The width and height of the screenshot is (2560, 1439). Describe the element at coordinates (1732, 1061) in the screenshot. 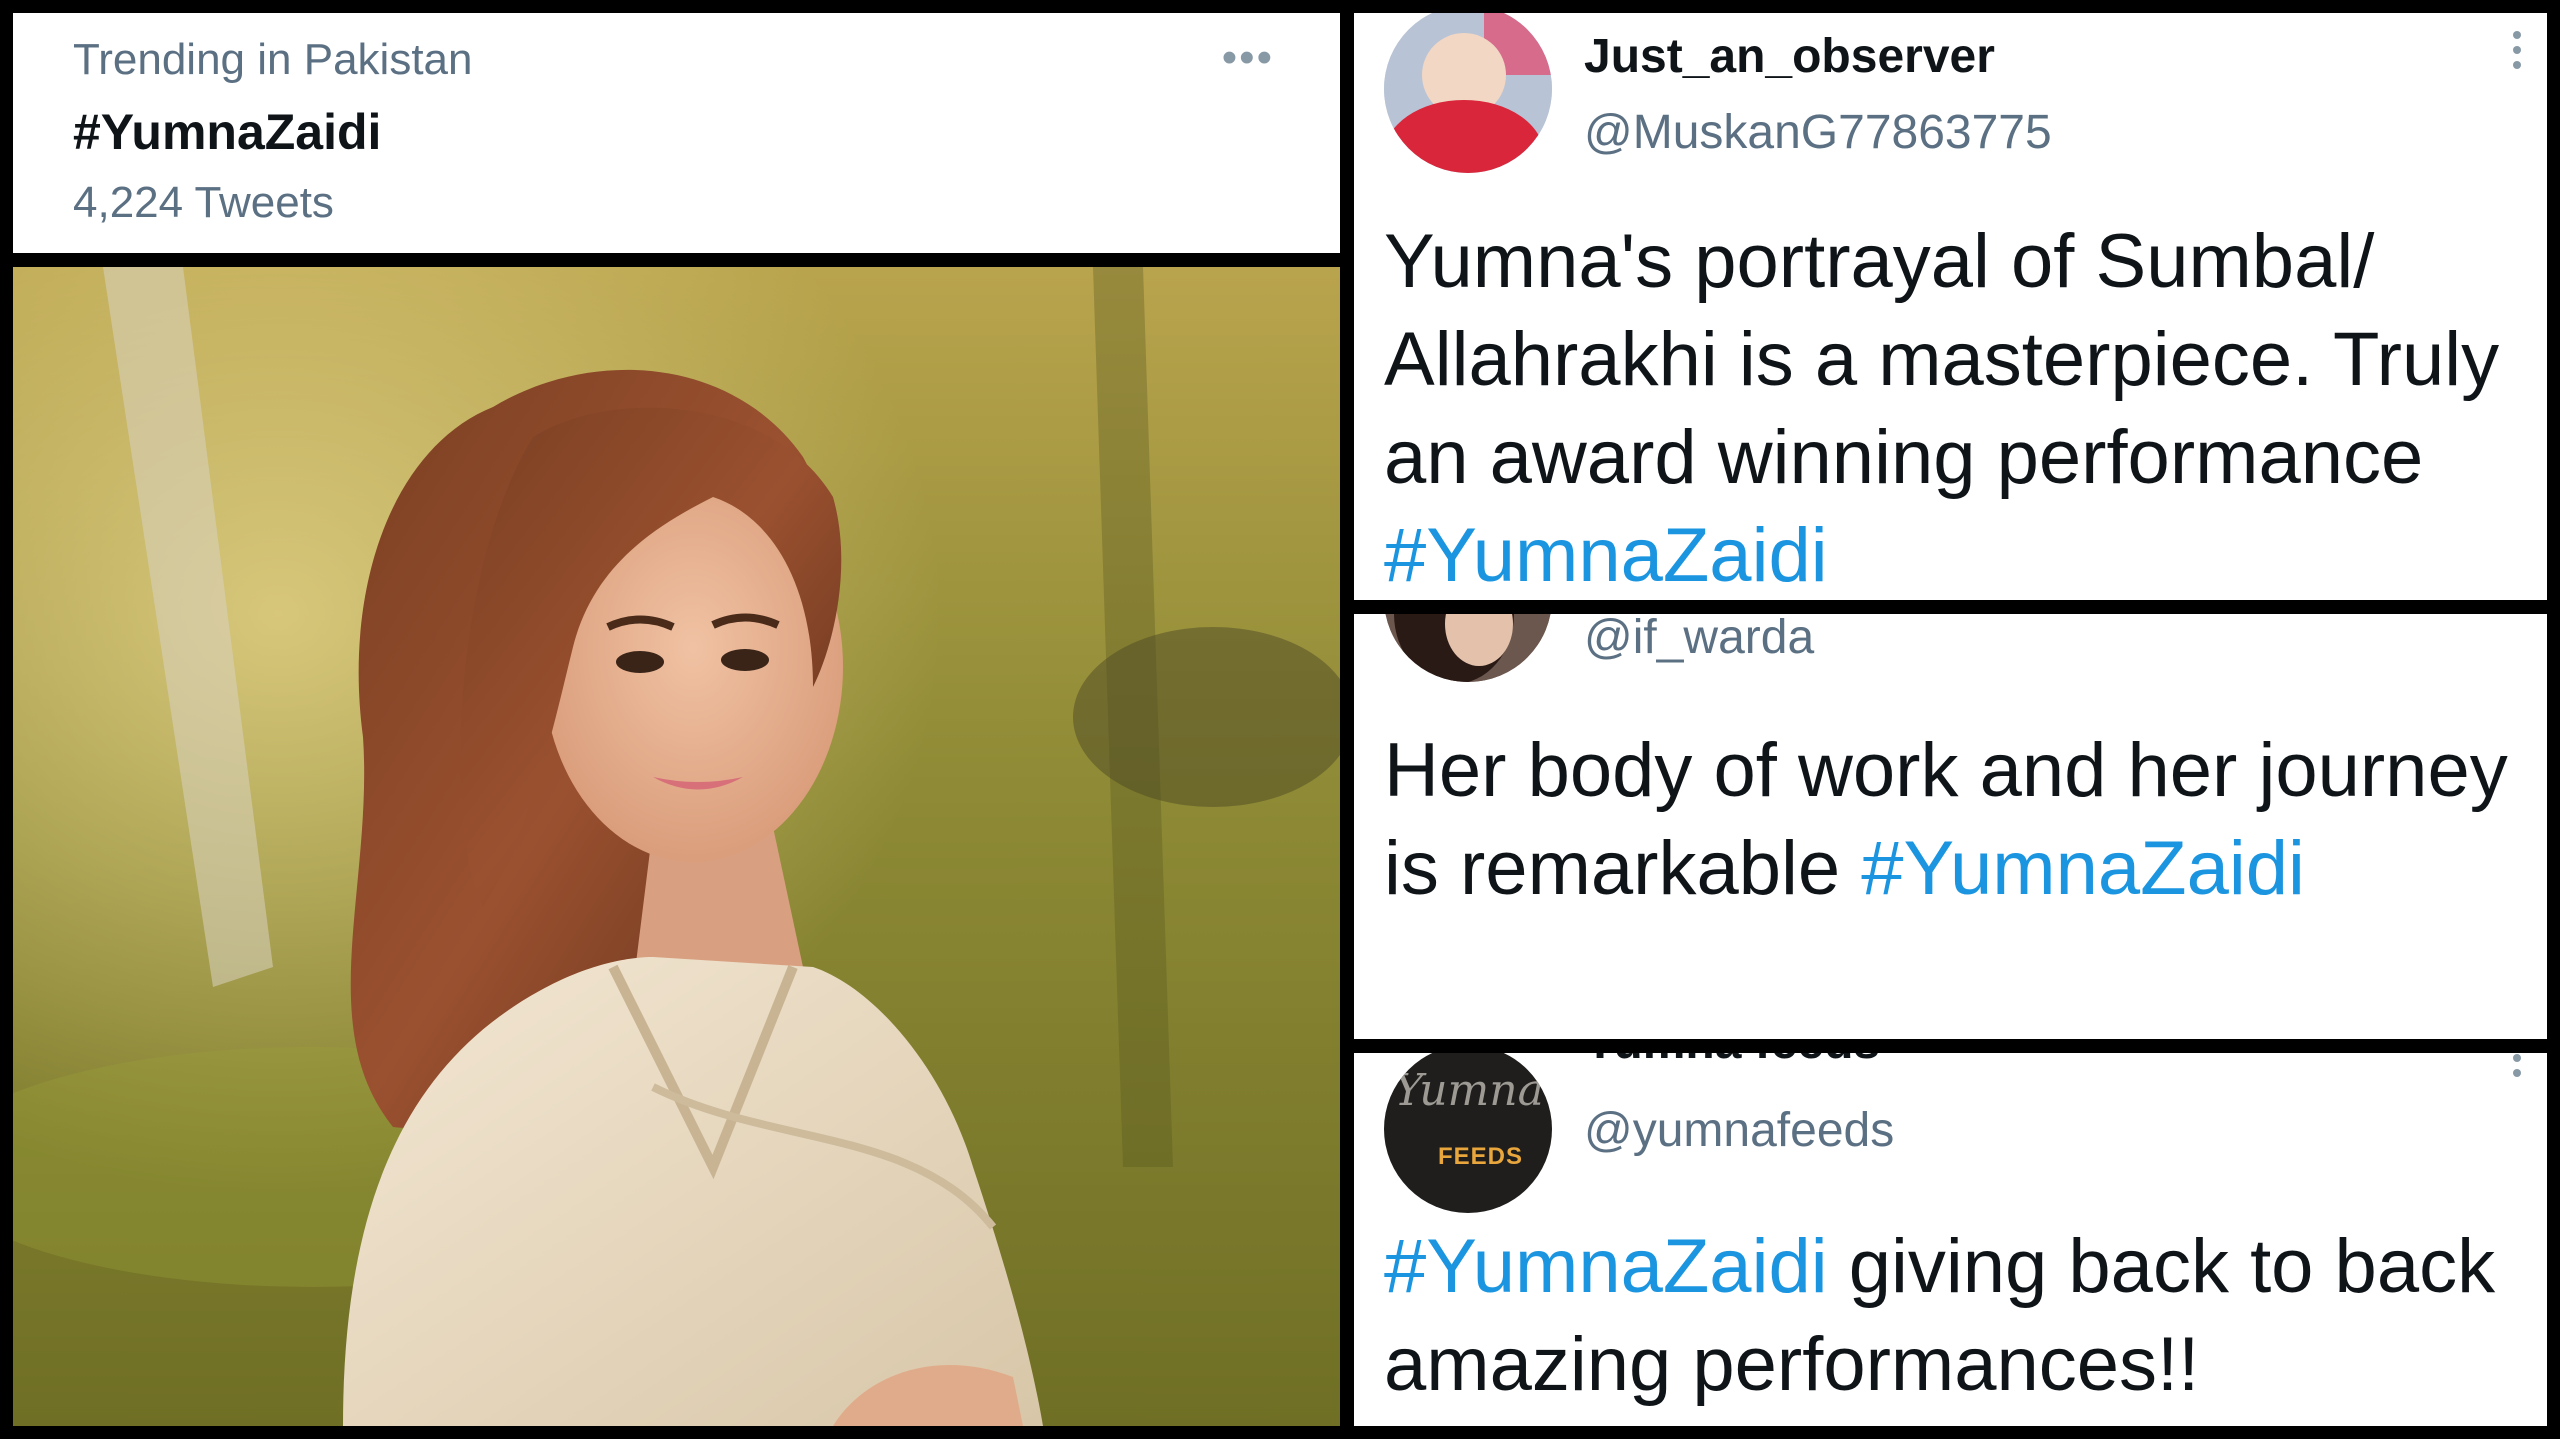

I see `user-display-name: Yumna feeds` at that location.